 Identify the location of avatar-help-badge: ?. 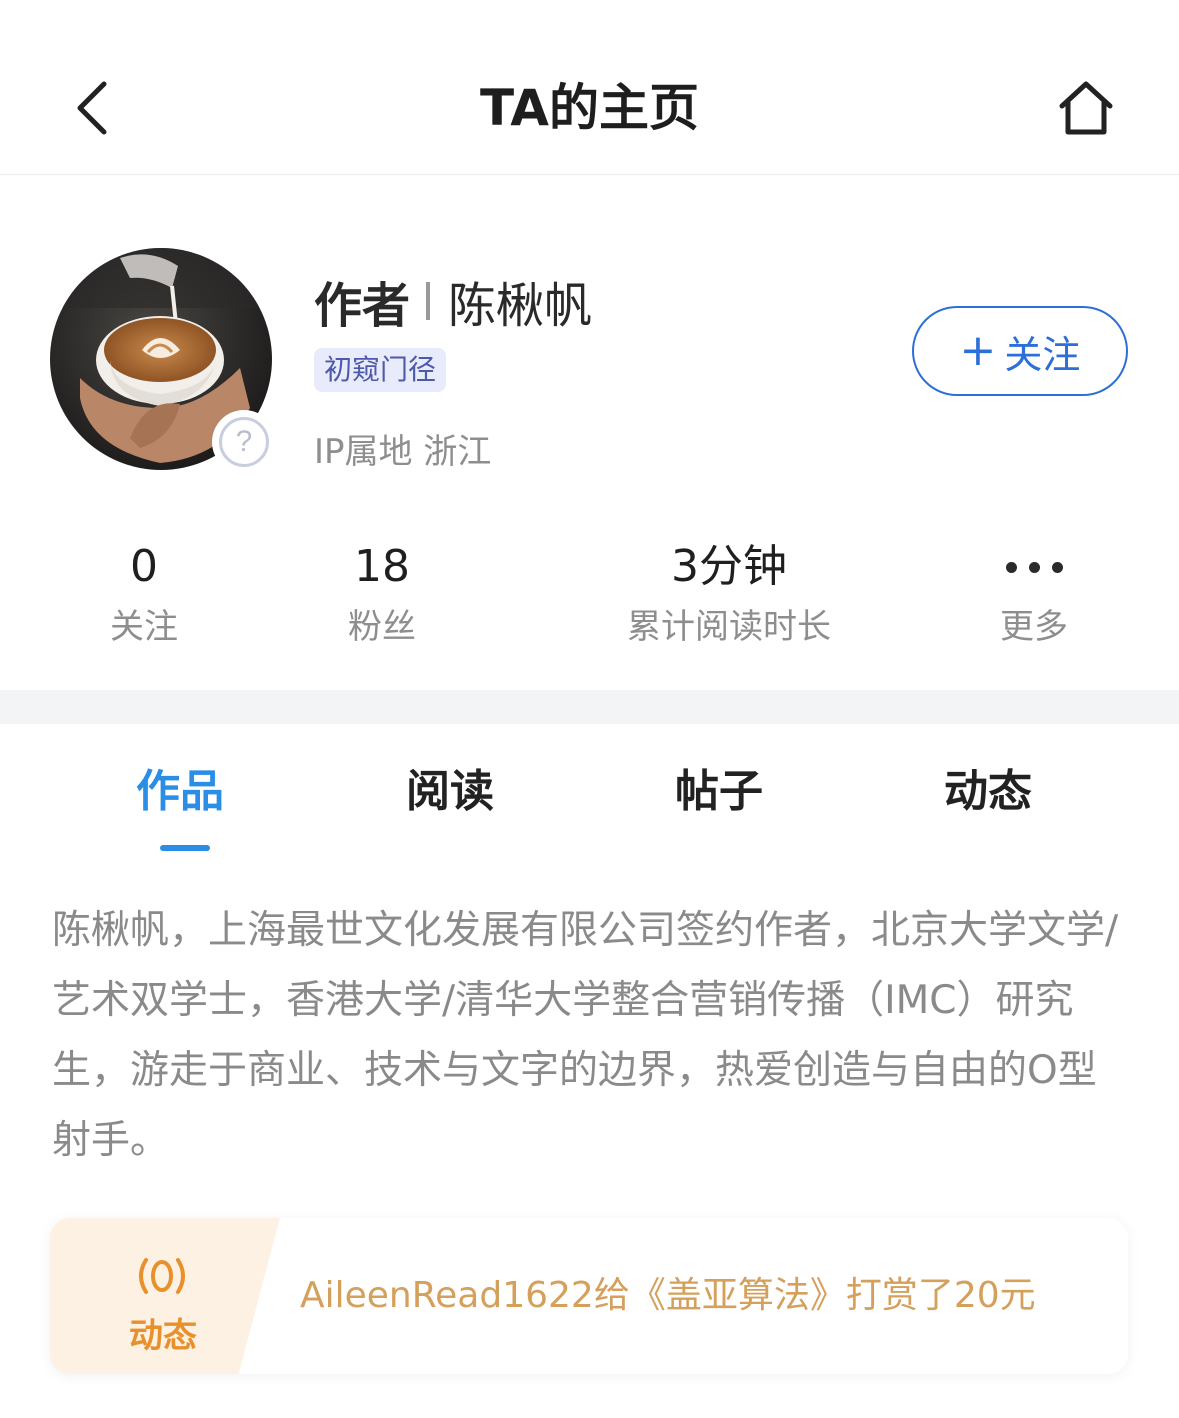
(244, 442).